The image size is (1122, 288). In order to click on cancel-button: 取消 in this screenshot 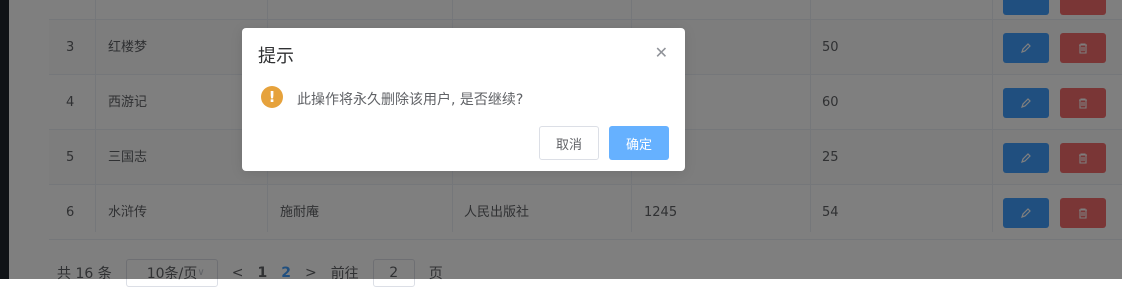, I will do `click(569, 143)`.